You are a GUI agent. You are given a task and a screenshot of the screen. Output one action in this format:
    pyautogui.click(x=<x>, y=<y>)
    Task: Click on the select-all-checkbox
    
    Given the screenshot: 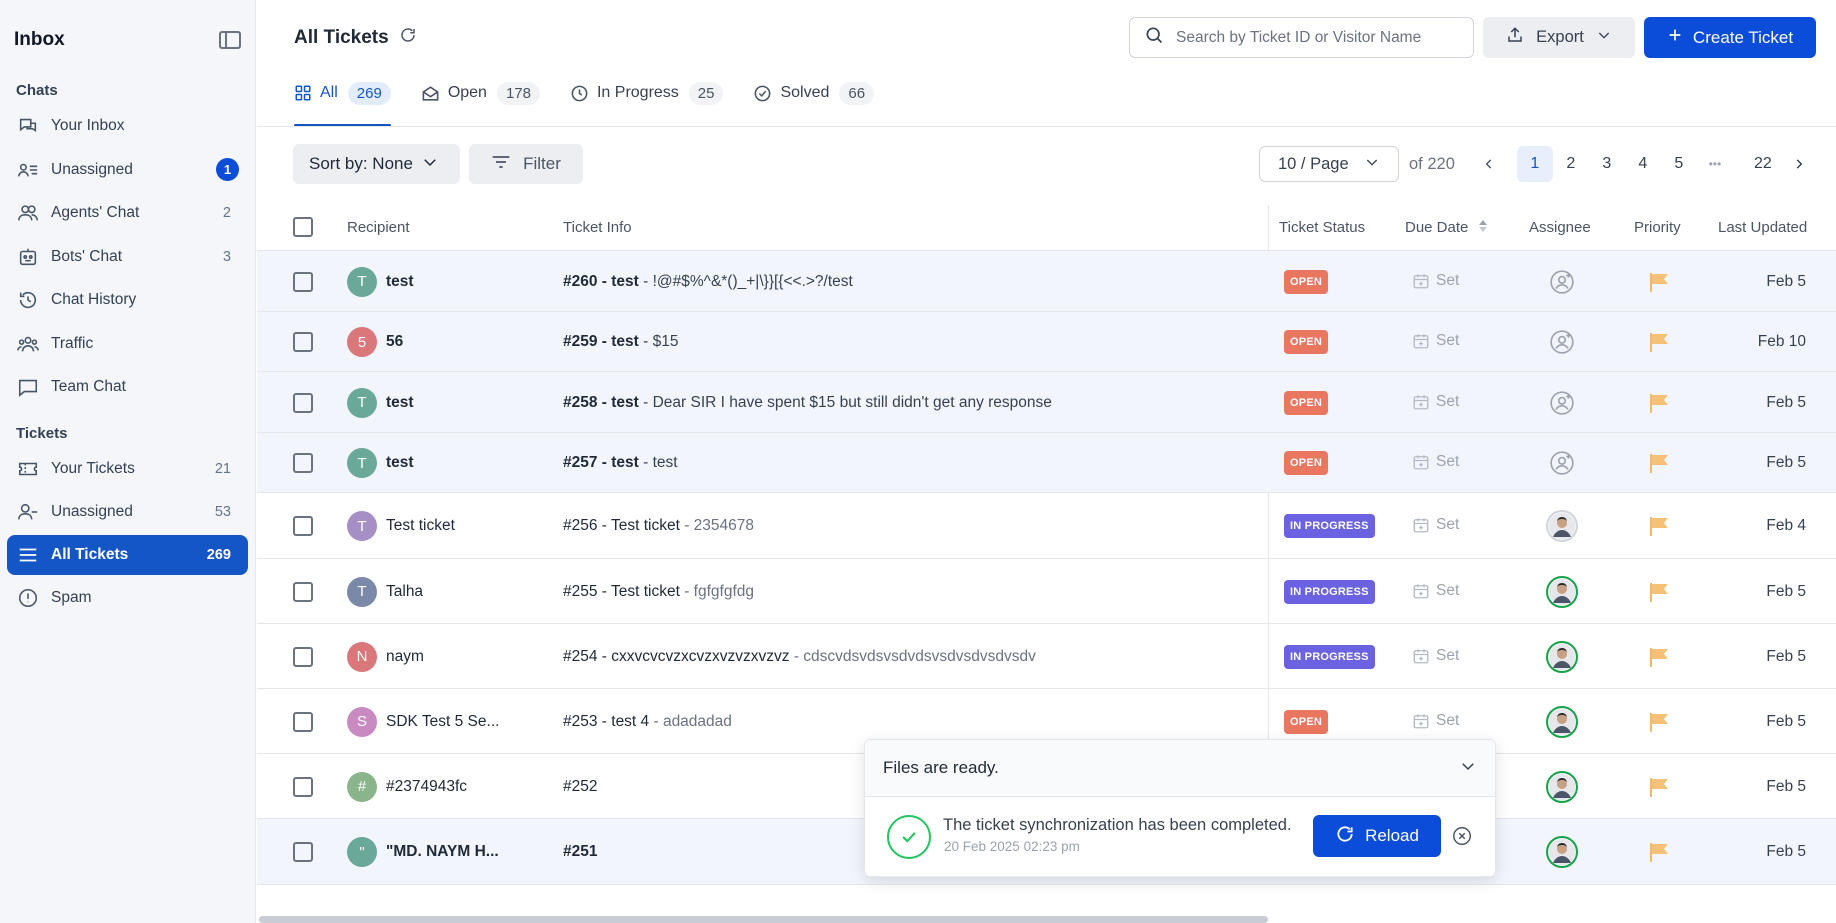 What is the action you would take?
    pyautogui.click(x=303, y=227)
    